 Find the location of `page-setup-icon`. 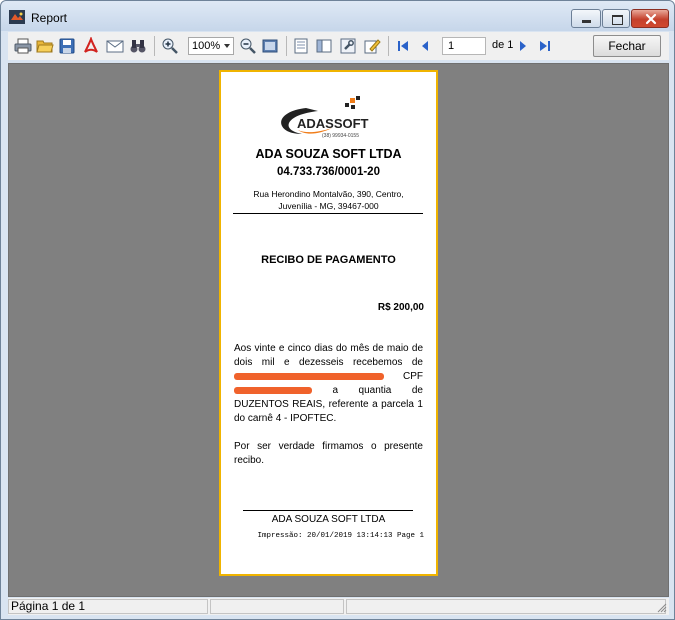

page-setup-icon is located at coordinates (301, 46).